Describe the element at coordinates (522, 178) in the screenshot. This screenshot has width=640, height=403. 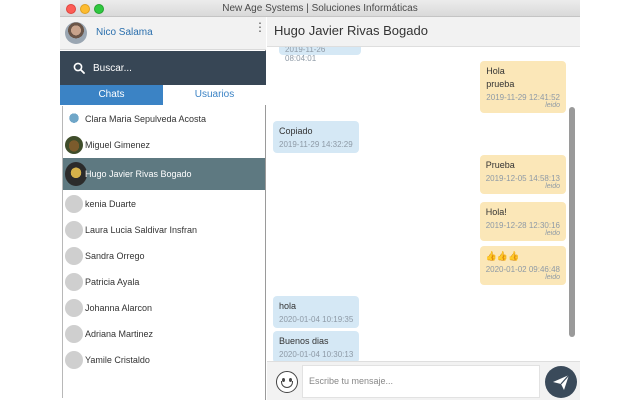
I see `message-timestamp: 2019-12-05 14:58:13` at that location.